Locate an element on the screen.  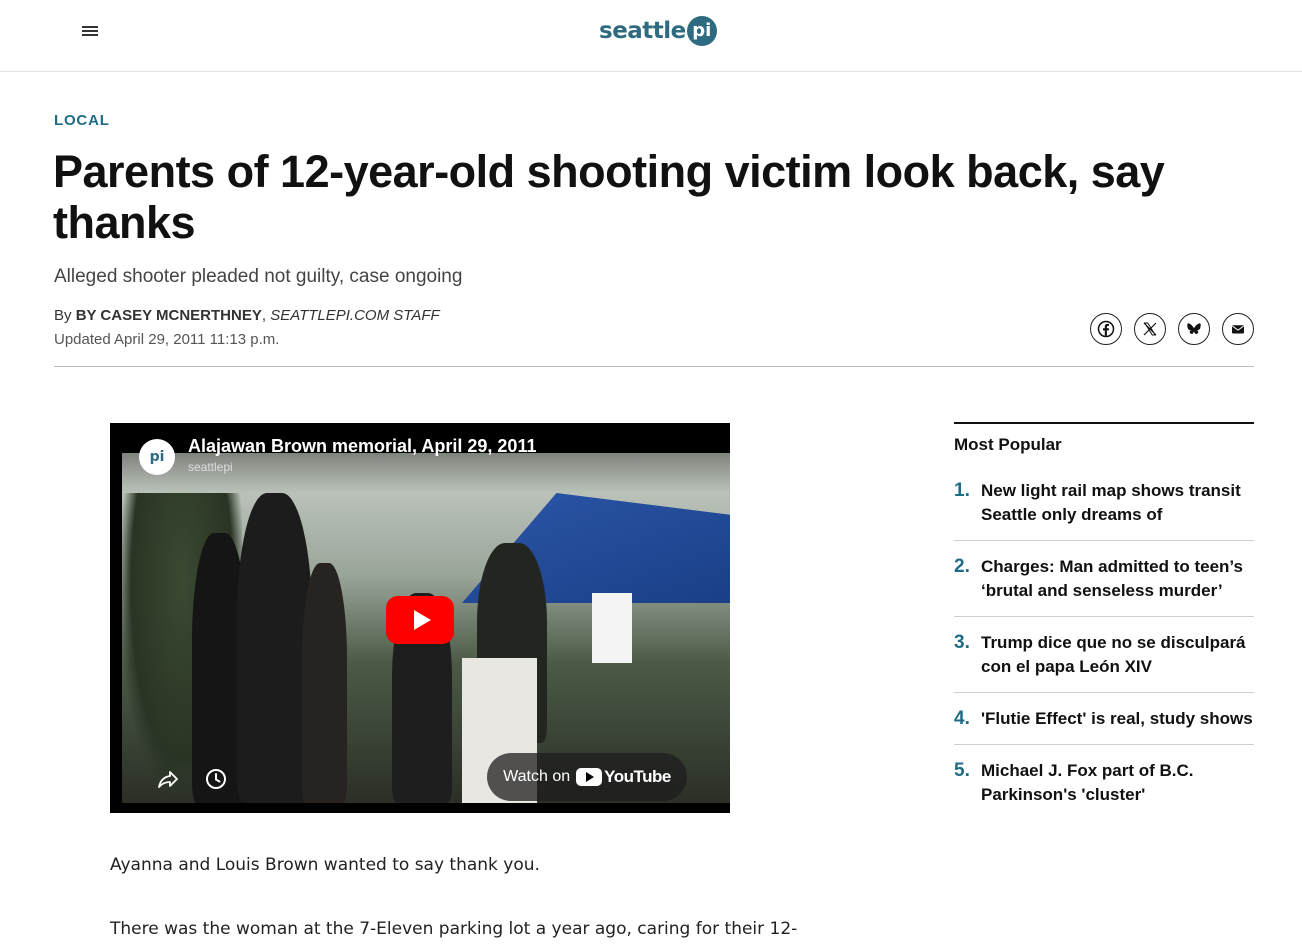
share-bluesky-button is located at coordinates (1194, 329).